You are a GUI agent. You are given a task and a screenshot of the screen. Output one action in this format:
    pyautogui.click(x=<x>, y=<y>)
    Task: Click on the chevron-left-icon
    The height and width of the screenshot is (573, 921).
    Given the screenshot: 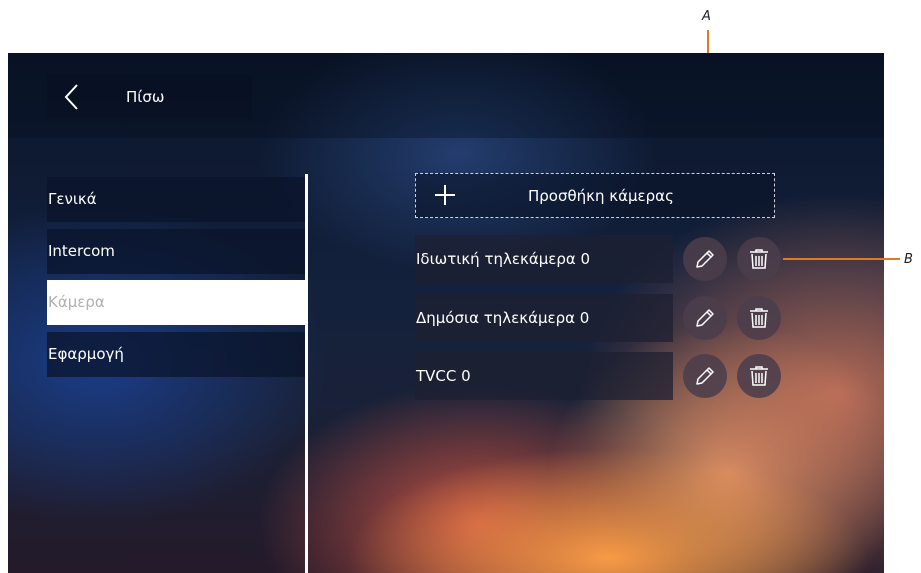 What is the action you would take?
    pyautogui.click(x=72, y=99)
    